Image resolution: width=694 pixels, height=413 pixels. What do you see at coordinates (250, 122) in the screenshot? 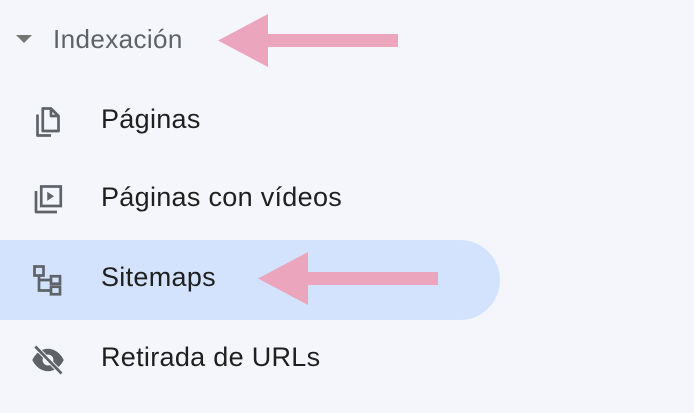
I see `sidebar-item-paginas: Páginas` at bounding box center [250, 122].